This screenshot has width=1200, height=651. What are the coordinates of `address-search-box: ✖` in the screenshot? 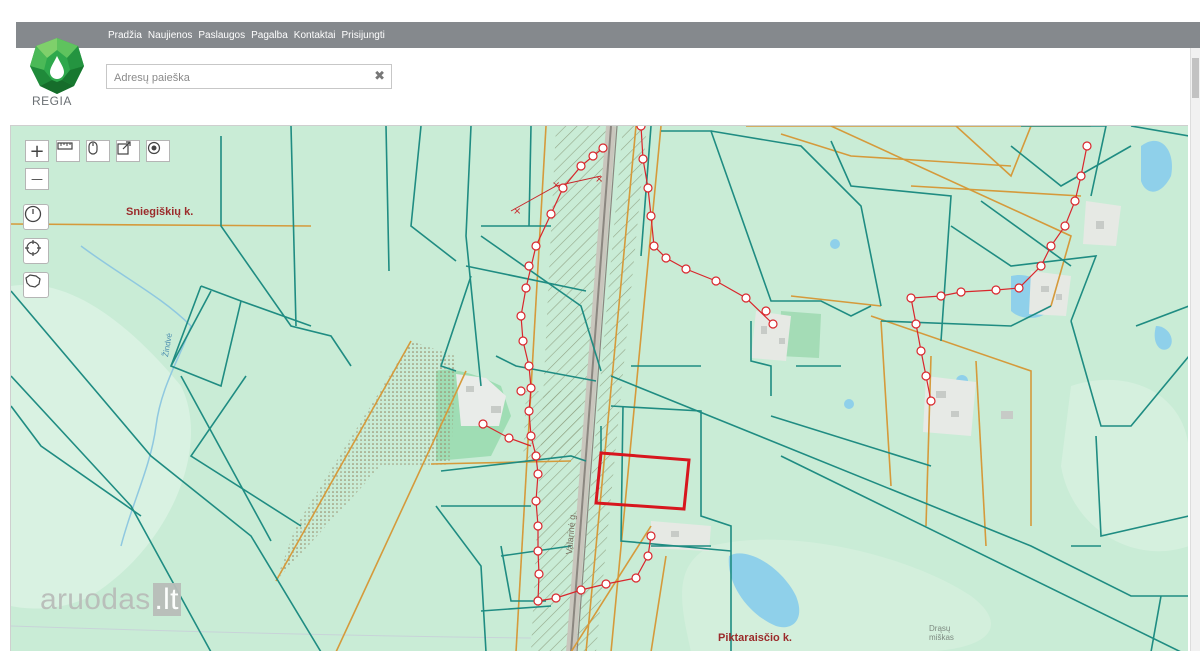 It's located at (249, 76).